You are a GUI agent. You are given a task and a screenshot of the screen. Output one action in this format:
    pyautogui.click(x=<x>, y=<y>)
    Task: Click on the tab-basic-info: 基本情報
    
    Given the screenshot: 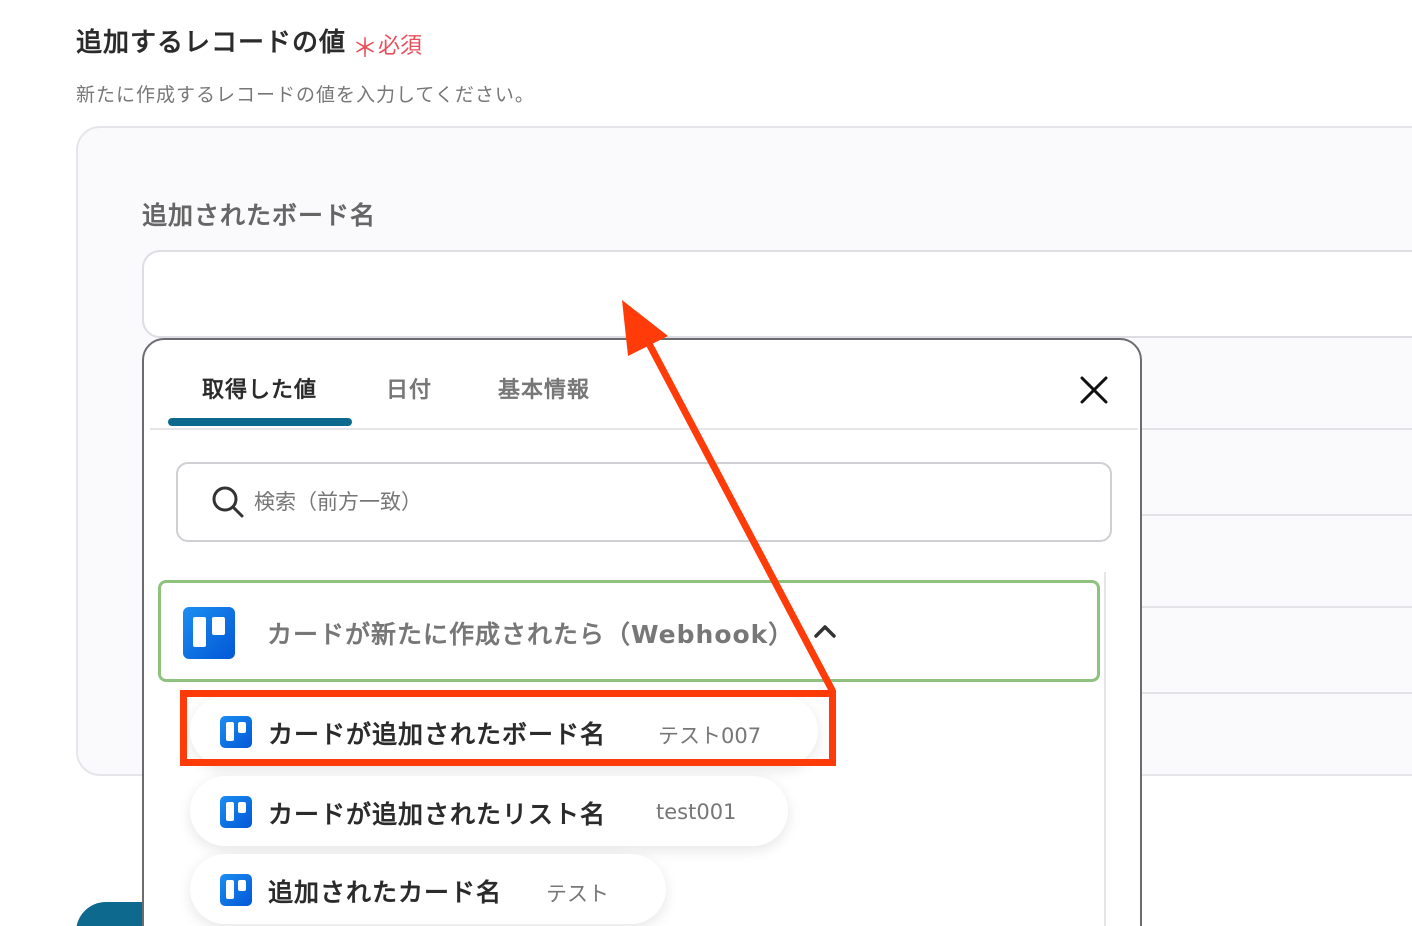 What is the action you would take?
    pyautogui.click(x=544, y=388)
    